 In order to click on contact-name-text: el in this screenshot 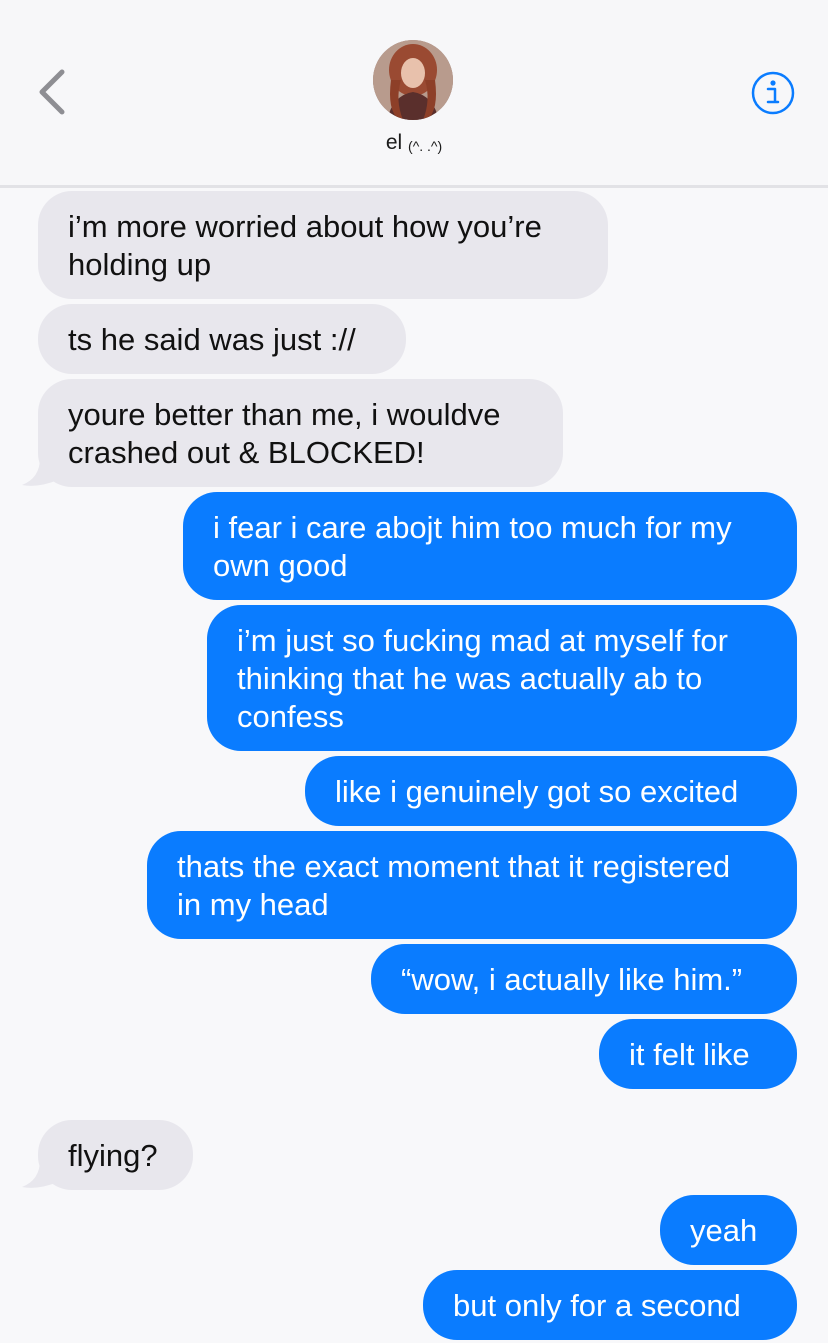, I will do `click(394, 142)`.